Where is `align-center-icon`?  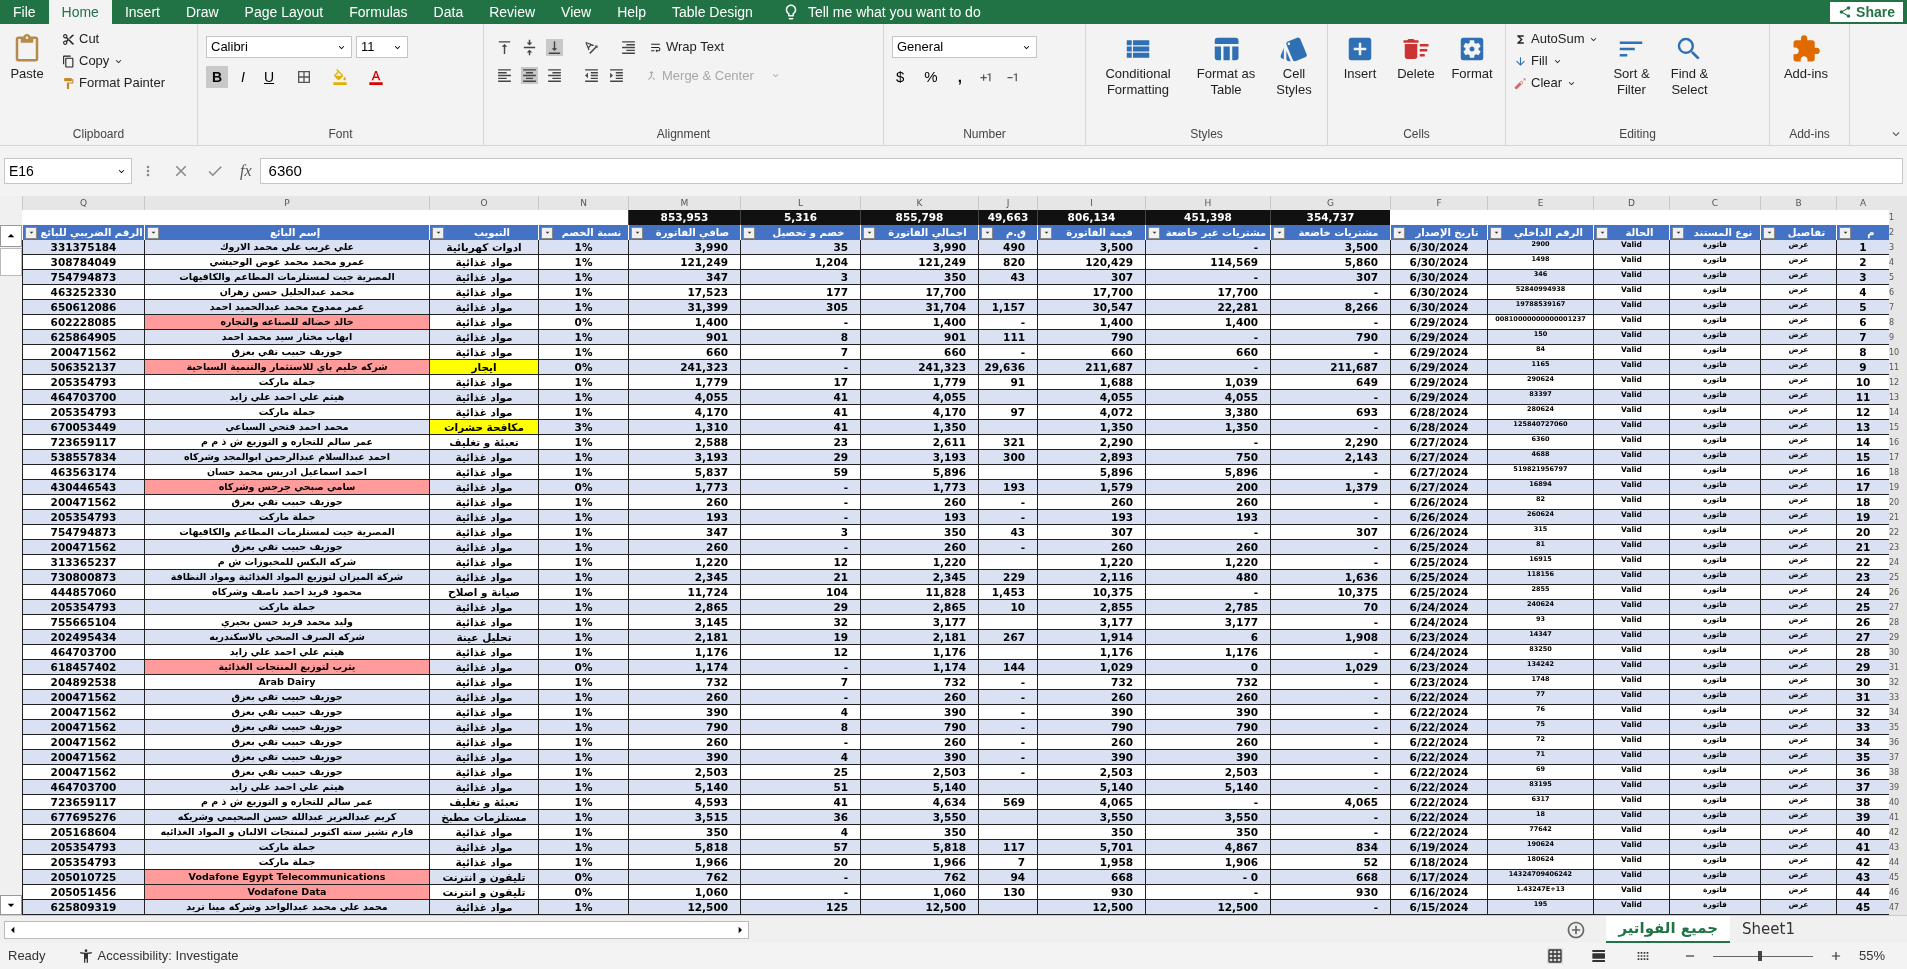 align-center-icon is located at coordinates (529, 76).